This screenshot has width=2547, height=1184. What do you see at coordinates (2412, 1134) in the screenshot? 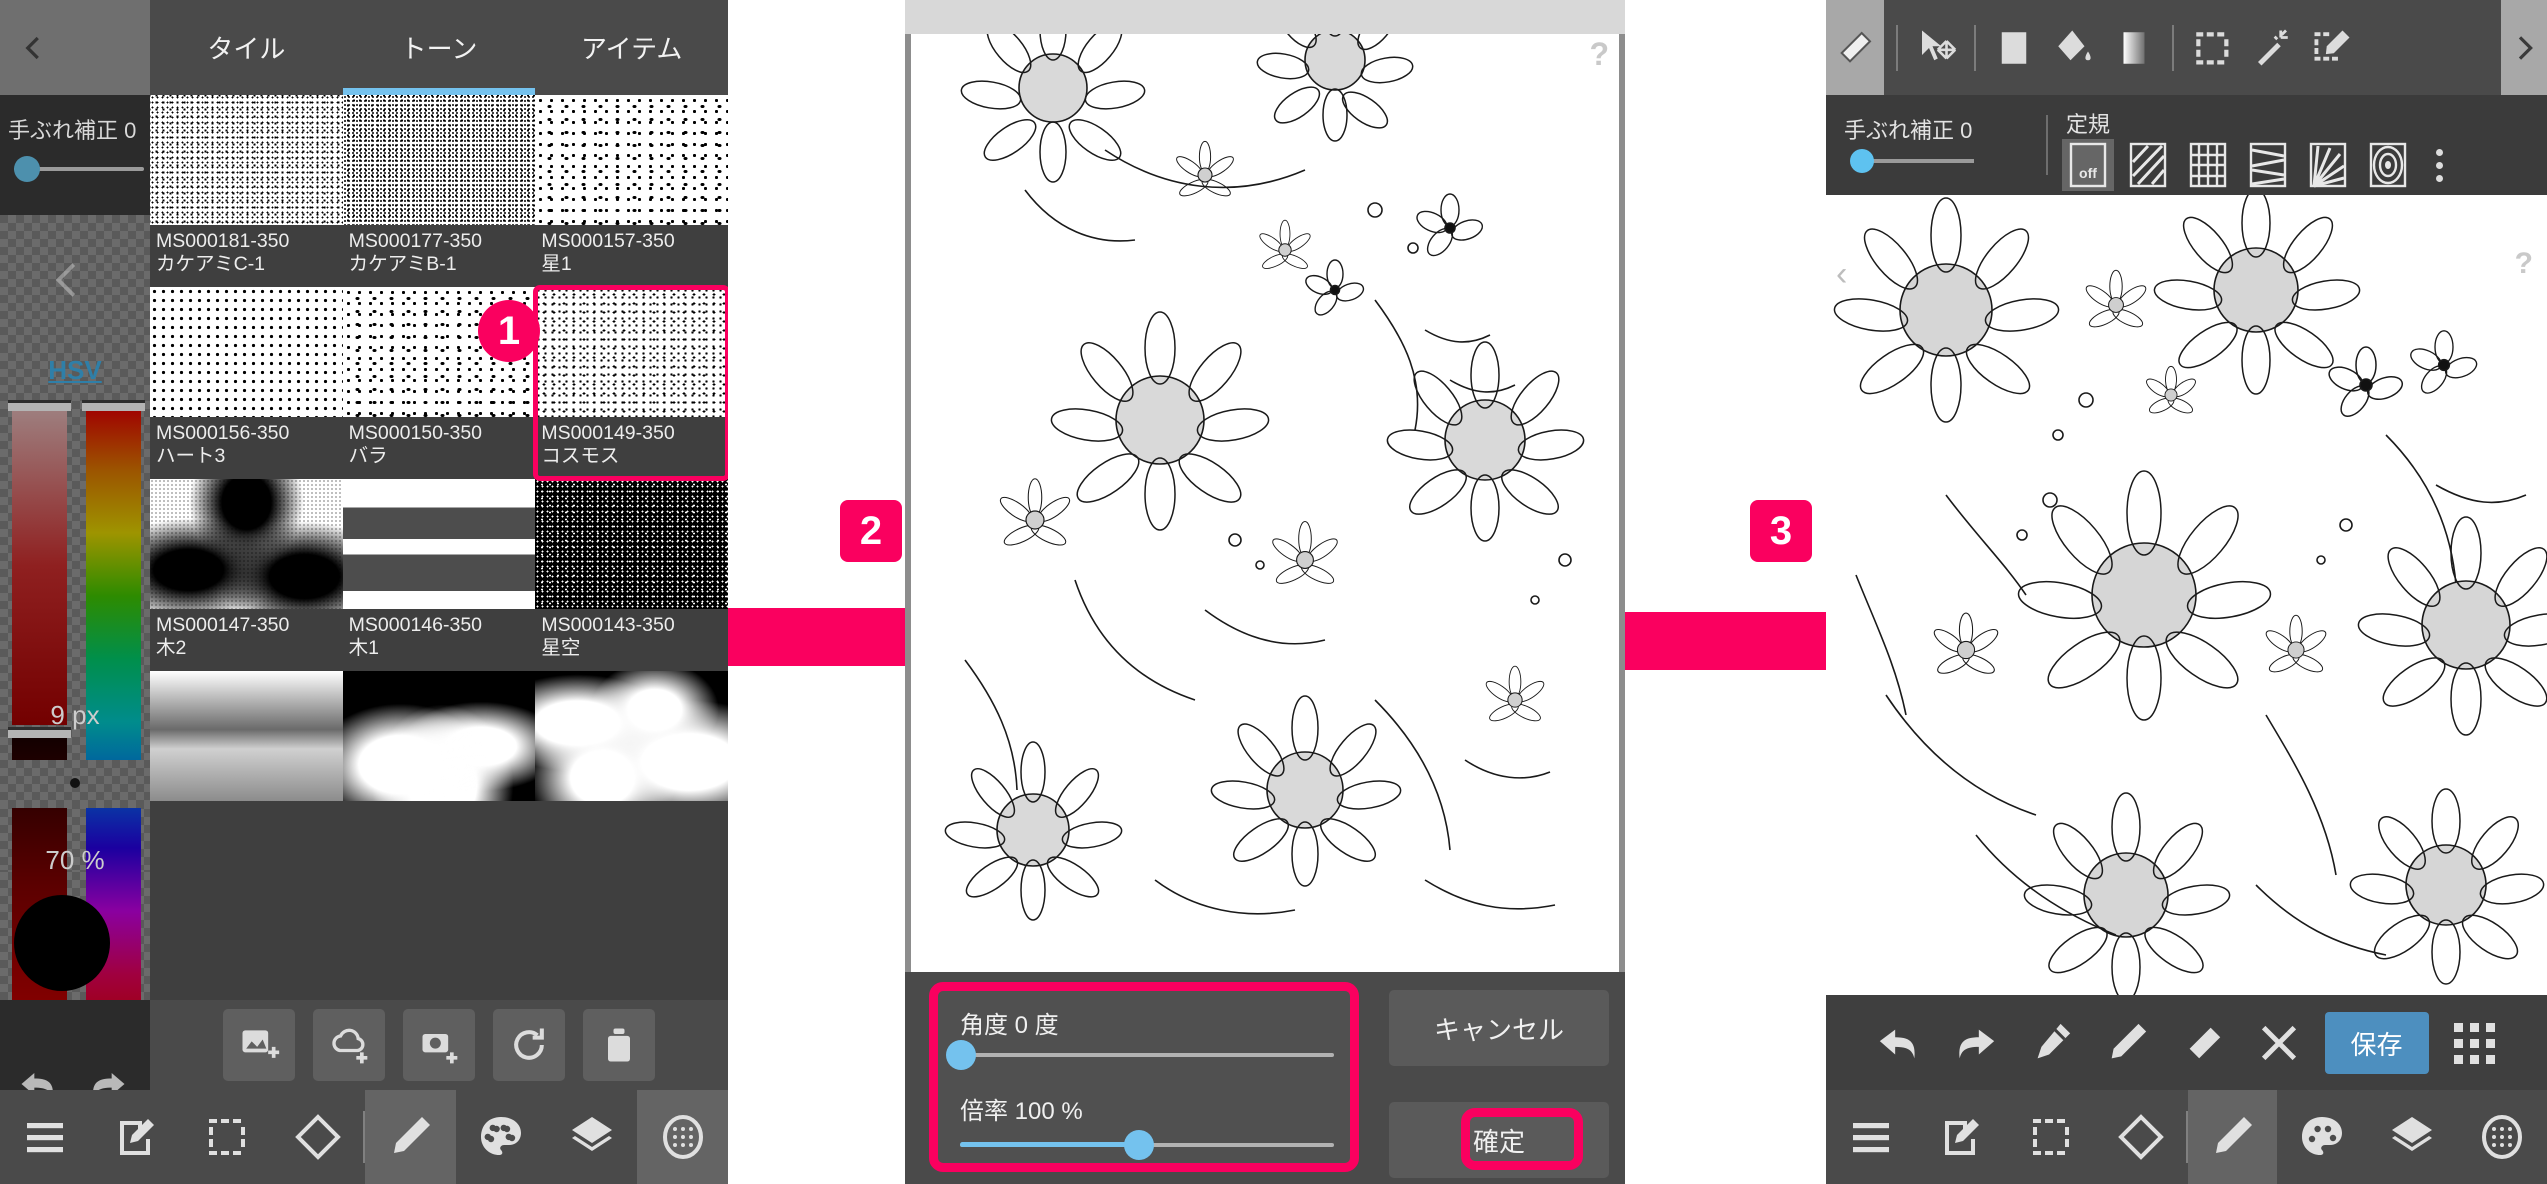
I see `layers-icon` at bounding box center [2412, 1134].